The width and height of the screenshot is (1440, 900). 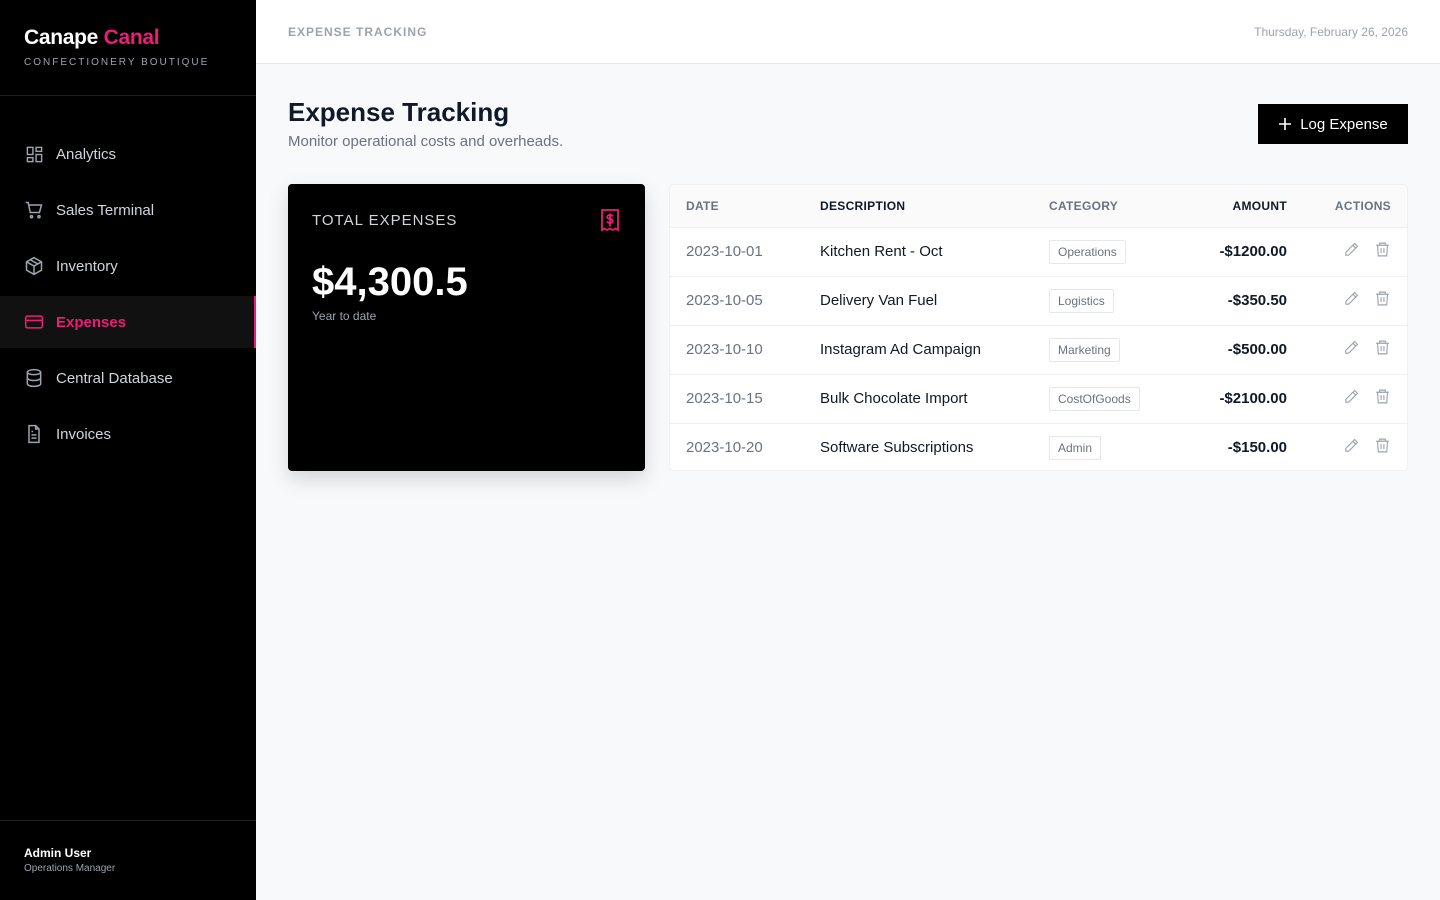 I want to click on sidebar-item-label: Invoices, so click(x=84, y=434).